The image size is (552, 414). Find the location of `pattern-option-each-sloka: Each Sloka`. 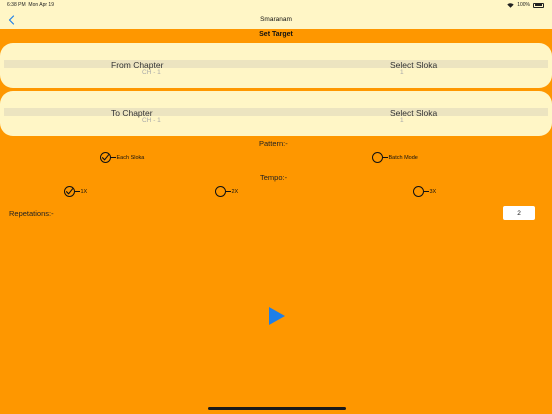

pattern-option-each-sloka: Each Sloka is located at coordinates (122, 157).